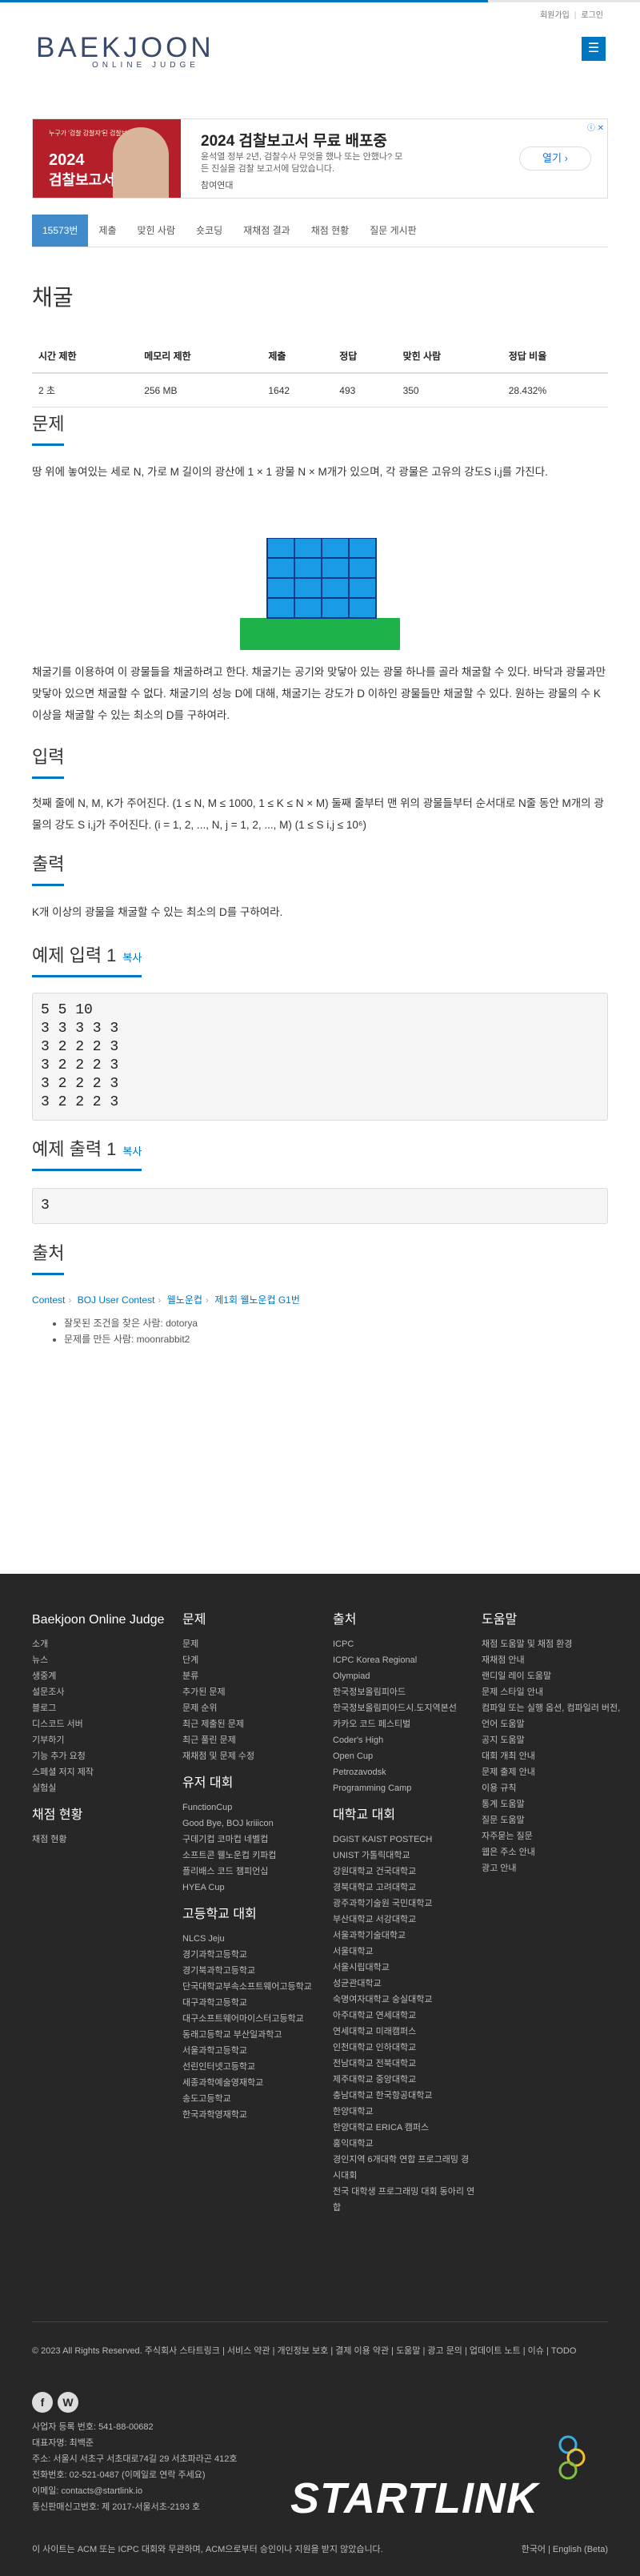 This screenshot has width=640, height=2576. I want to click on footer-link: Open Cup, so click(405, 1756).